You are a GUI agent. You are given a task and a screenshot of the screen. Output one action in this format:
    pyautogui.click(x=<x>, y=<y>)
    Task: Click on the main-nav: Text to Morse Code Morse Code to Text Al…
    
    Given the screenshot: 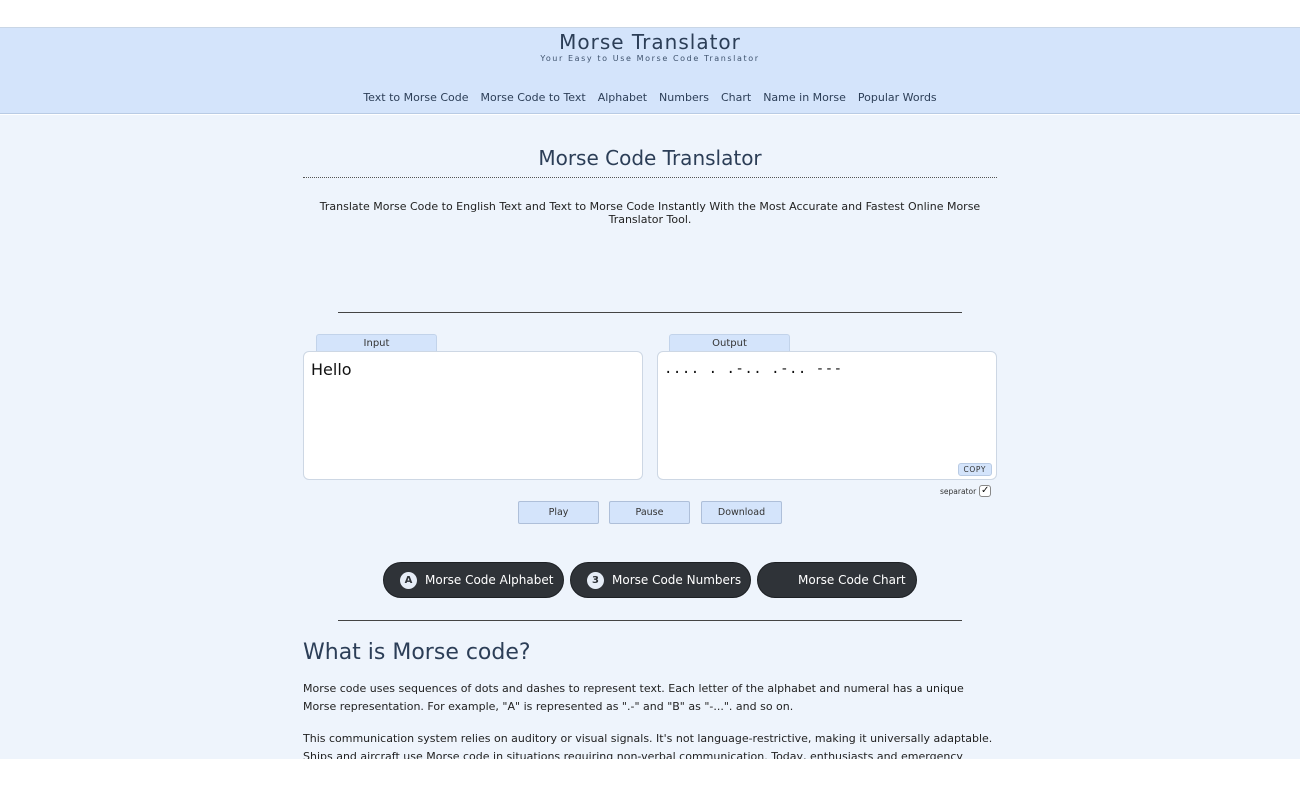 What is the action you would take?
    pyautogui.click(x=650, y=97)
    